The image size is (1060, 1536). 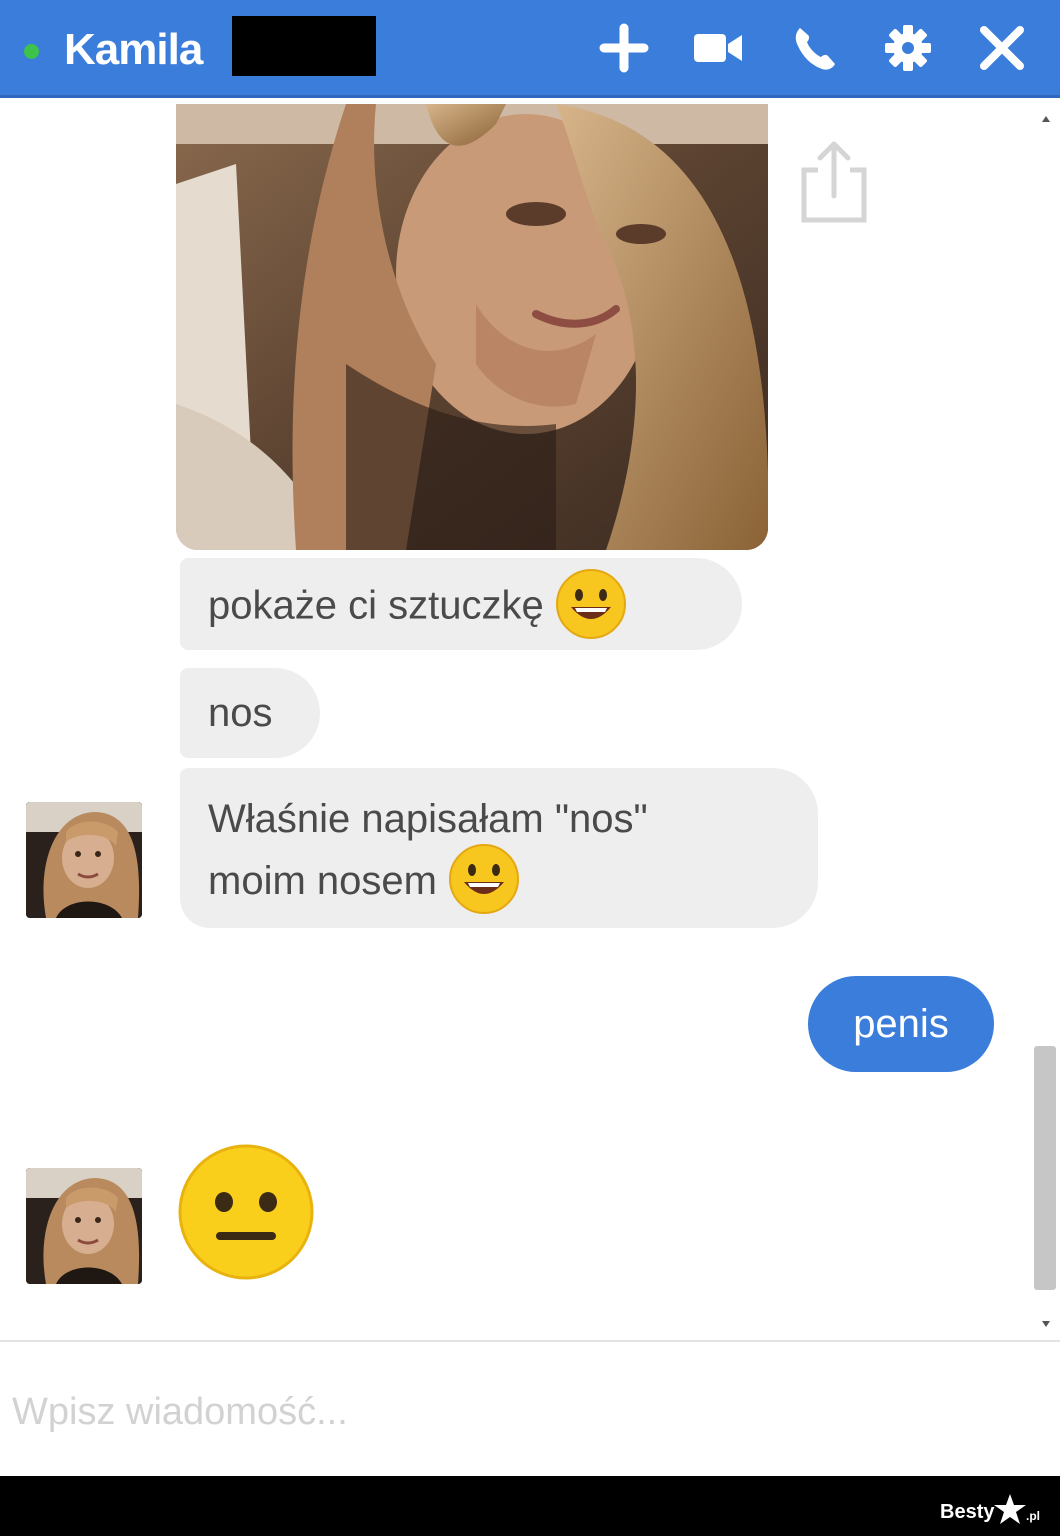 What do you see at coordinates (530, 49) in the screenshot?
I see `chat-header: Kamila` at bounding box center [530, 49].